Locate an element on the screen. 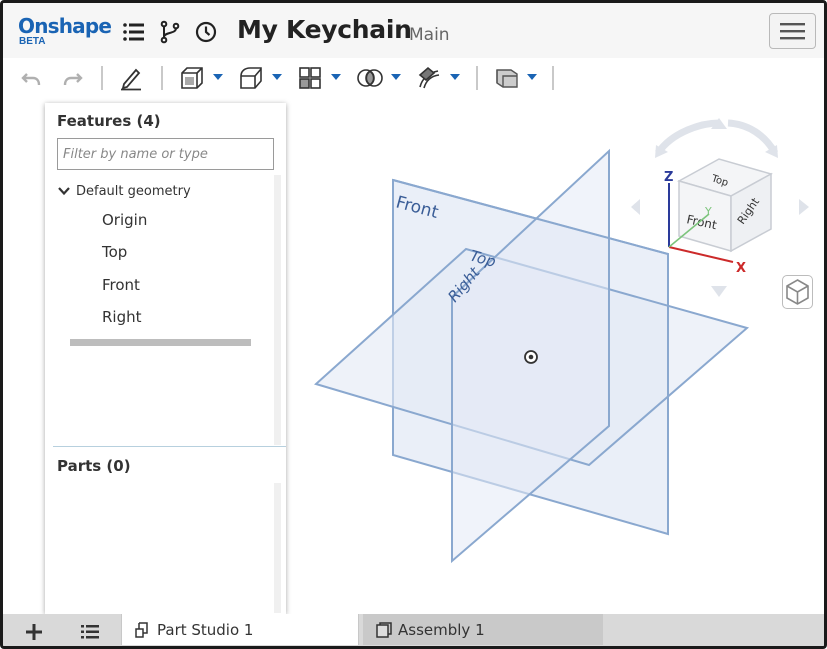 Image resolution: width=827 pixels, height=649 pixels. fillet-dropdown-caret is located at coordinates (277, 77).